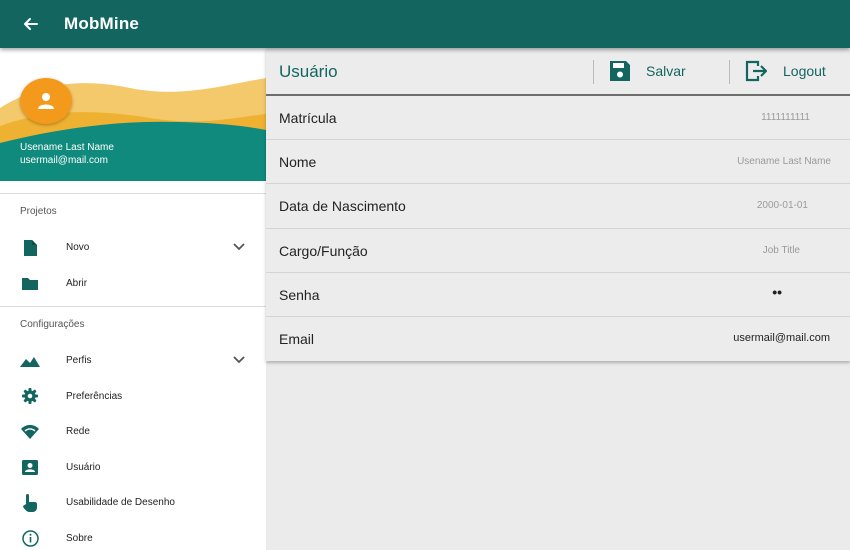 The image size is (850, 550). I want to click on person-icon, so click(46, 101).